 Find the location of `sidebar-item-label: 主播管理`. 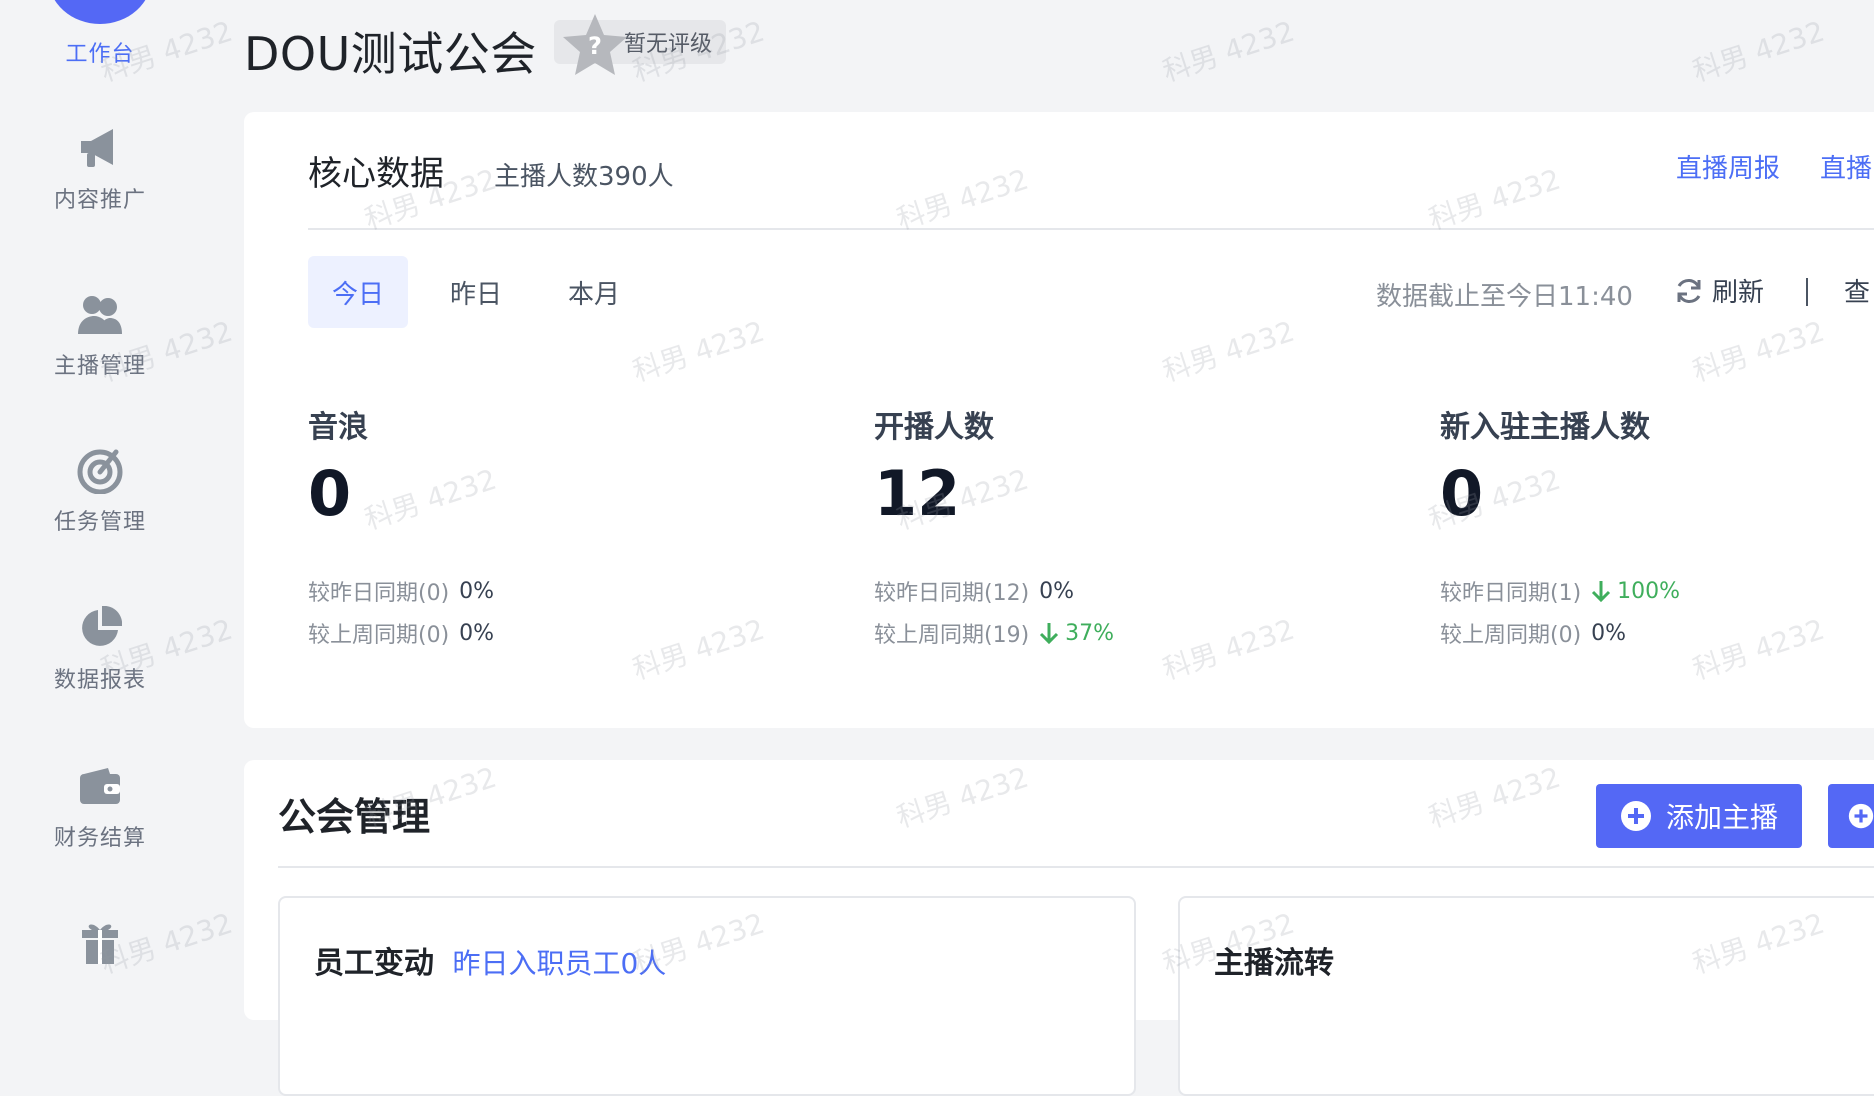

sidebar-item-label: 主播管理 is located at coordinates (99, 366).